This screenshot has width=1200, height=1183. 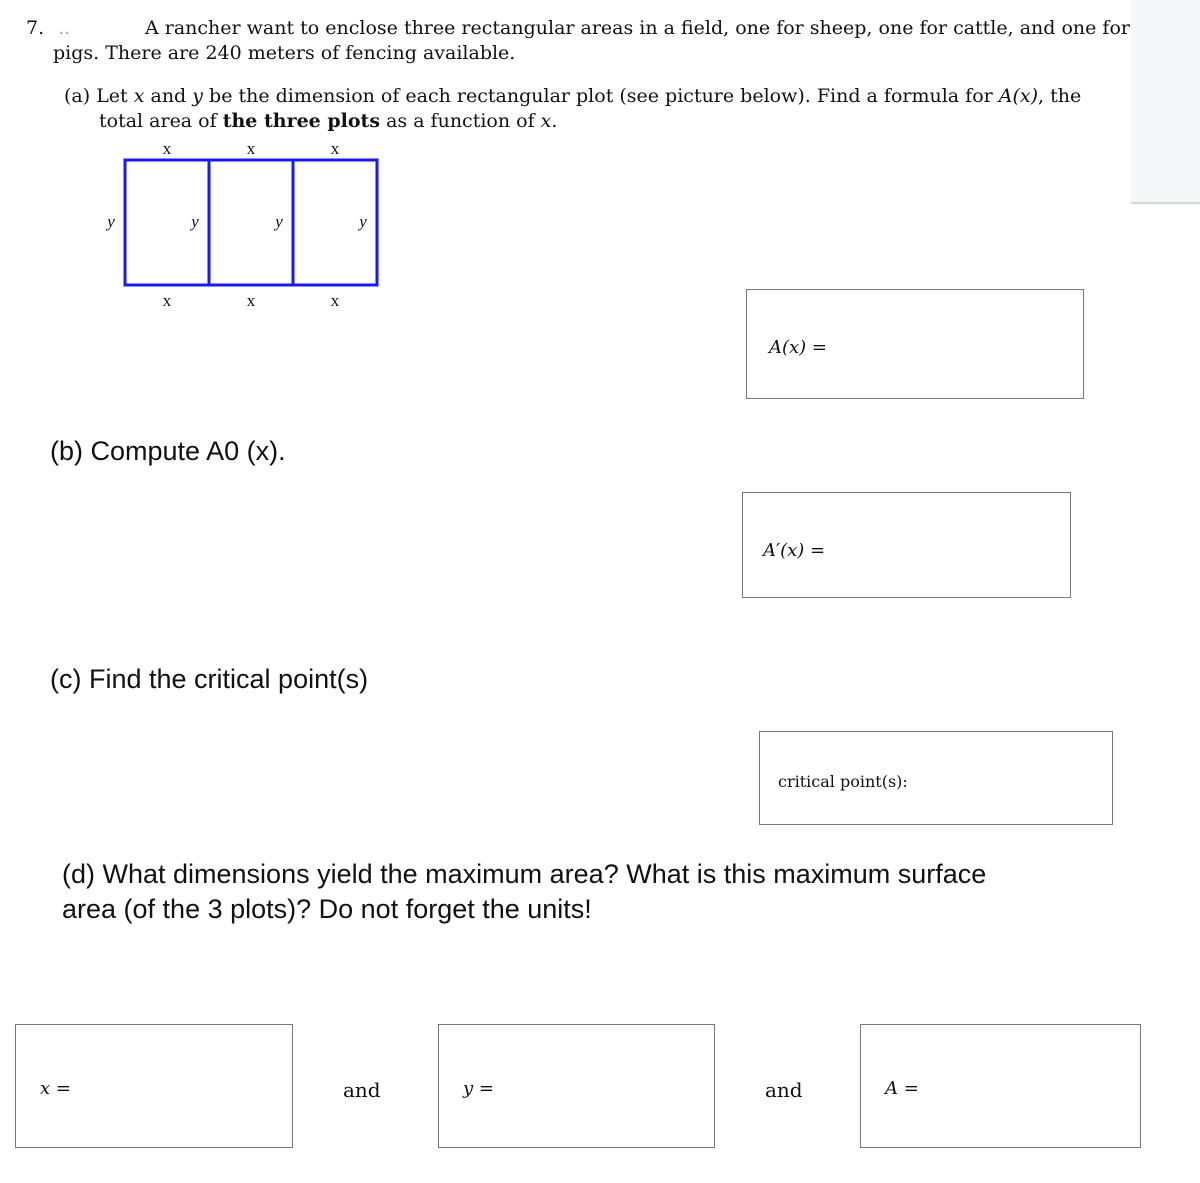 What do you see at coordinates (906, 545) in the screenshot?
I see `answer-box-b: A′(x) =` at bounding box center [906, 545].